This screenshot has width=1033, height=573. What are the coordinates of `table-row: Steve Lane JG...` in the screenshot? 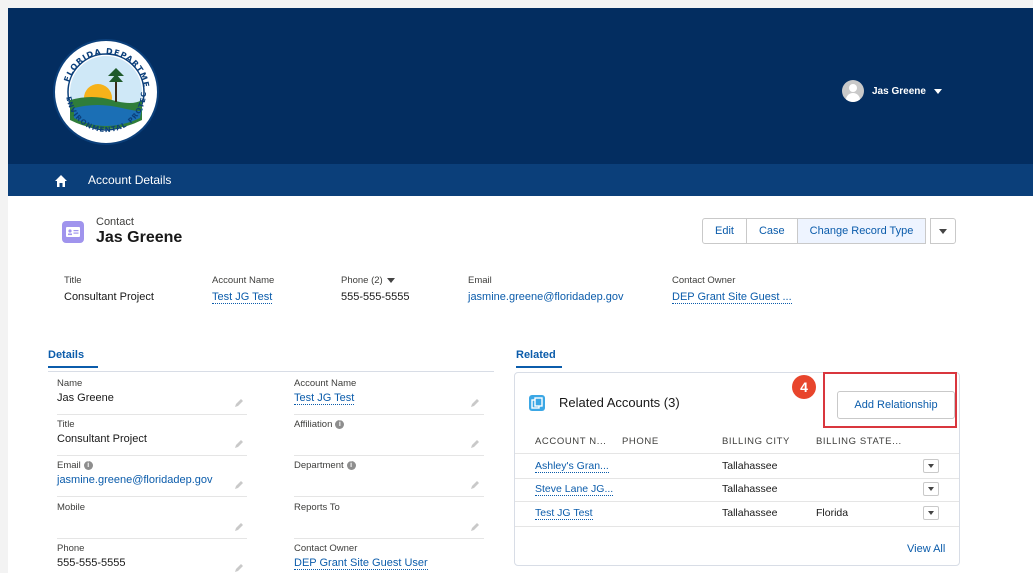 It's located at (574, 489).